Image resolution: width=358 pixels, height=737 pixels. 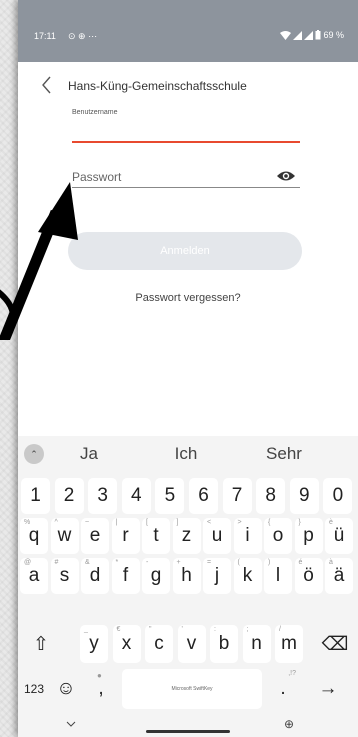 I want to click on key-y: _ y, so click(x=94, y=644).